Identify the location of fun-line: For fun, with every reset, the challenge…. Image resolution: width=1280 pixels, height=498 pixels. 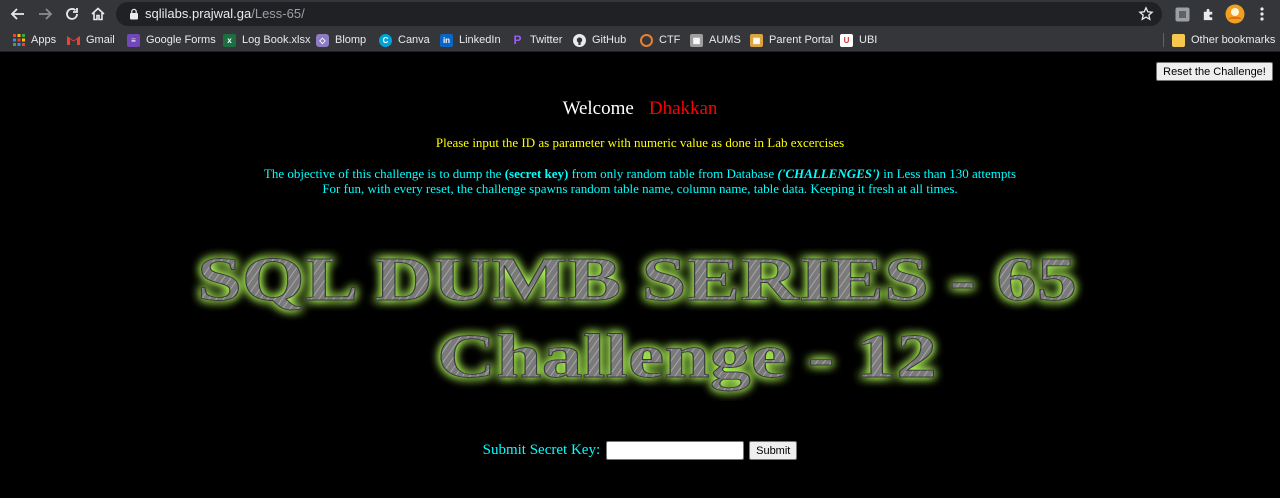
(640, 188).